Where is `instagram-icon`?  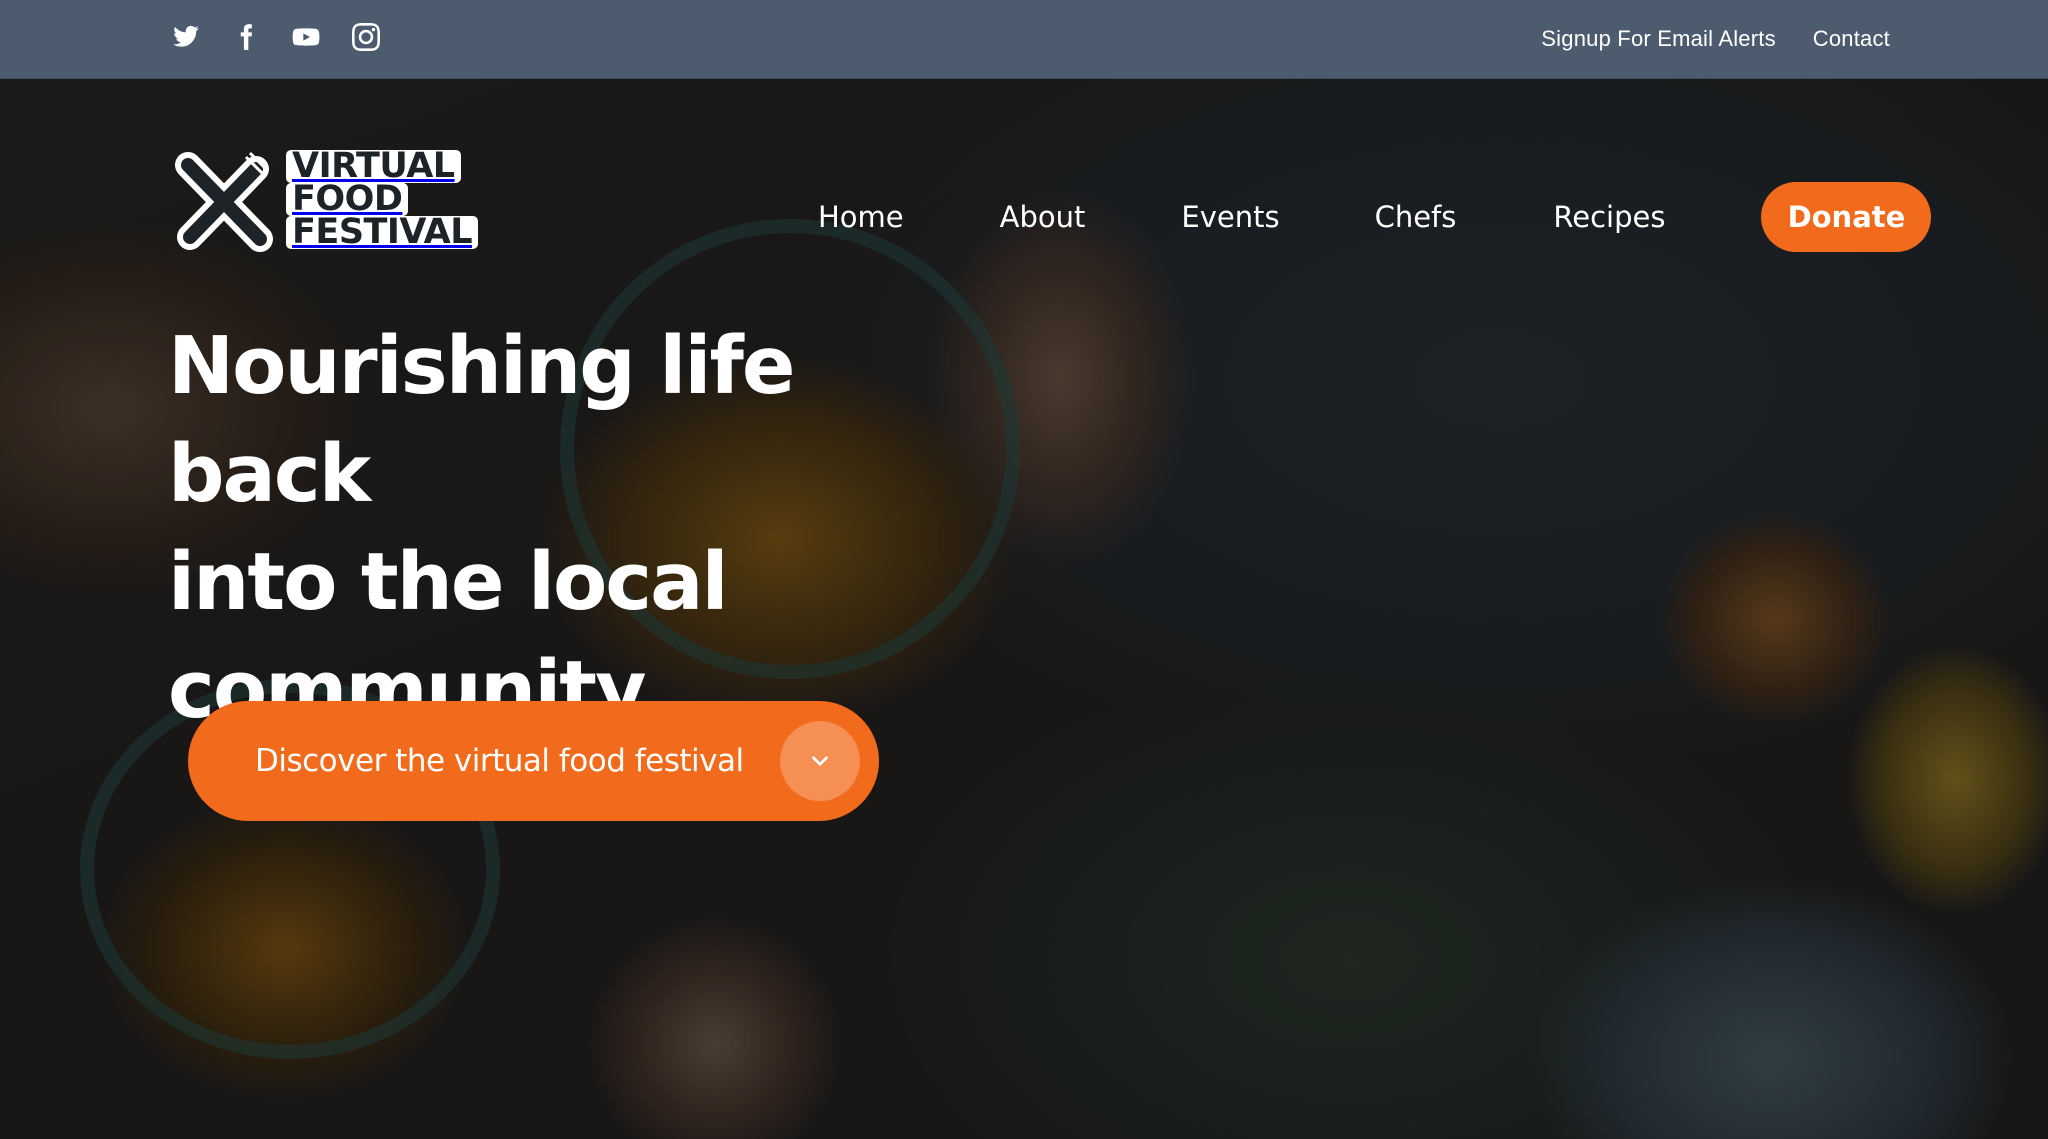
instagram-icon is located at coordinates (366, 37).